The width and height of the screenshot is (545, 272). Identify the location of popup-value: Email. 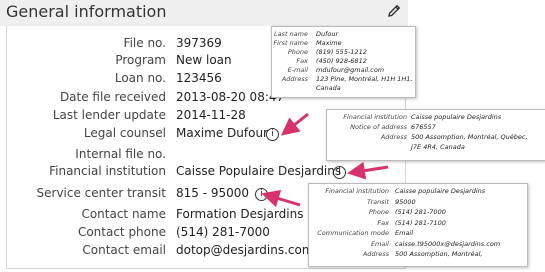
(404, 233).